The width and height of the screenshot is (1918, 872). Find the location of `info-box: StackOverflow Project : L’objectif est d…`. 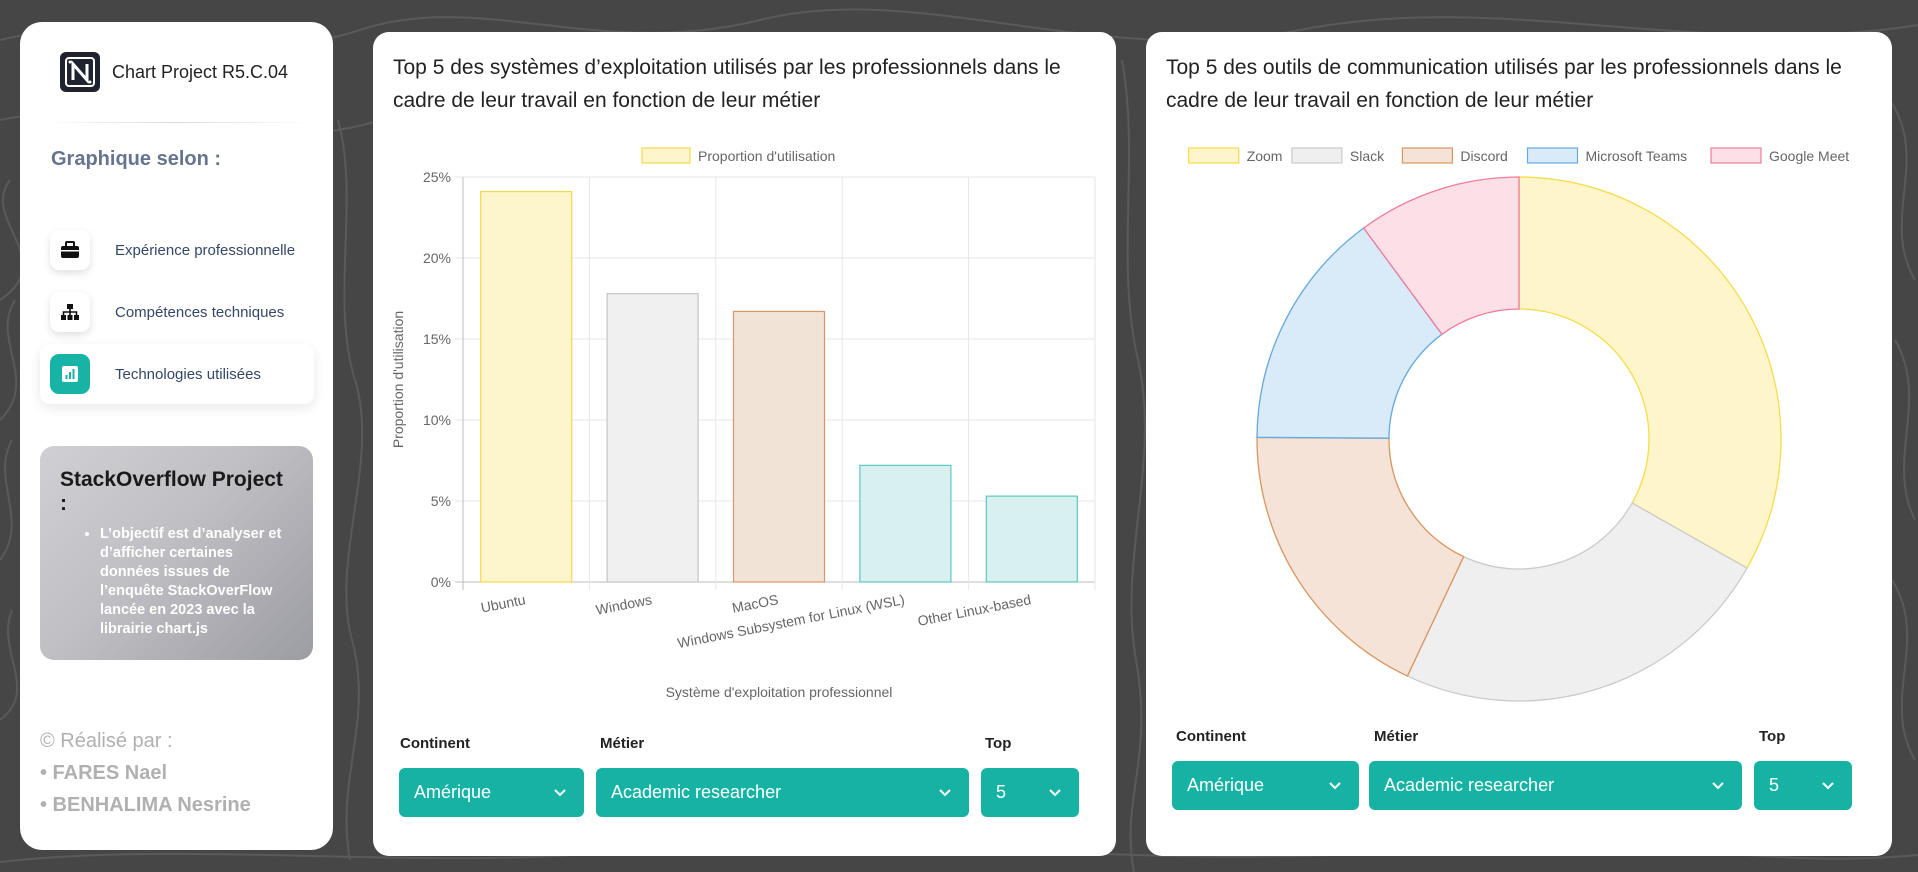

info-box: StackOverflow Project : L’objectif est d… is located at coordinates (176, 553).